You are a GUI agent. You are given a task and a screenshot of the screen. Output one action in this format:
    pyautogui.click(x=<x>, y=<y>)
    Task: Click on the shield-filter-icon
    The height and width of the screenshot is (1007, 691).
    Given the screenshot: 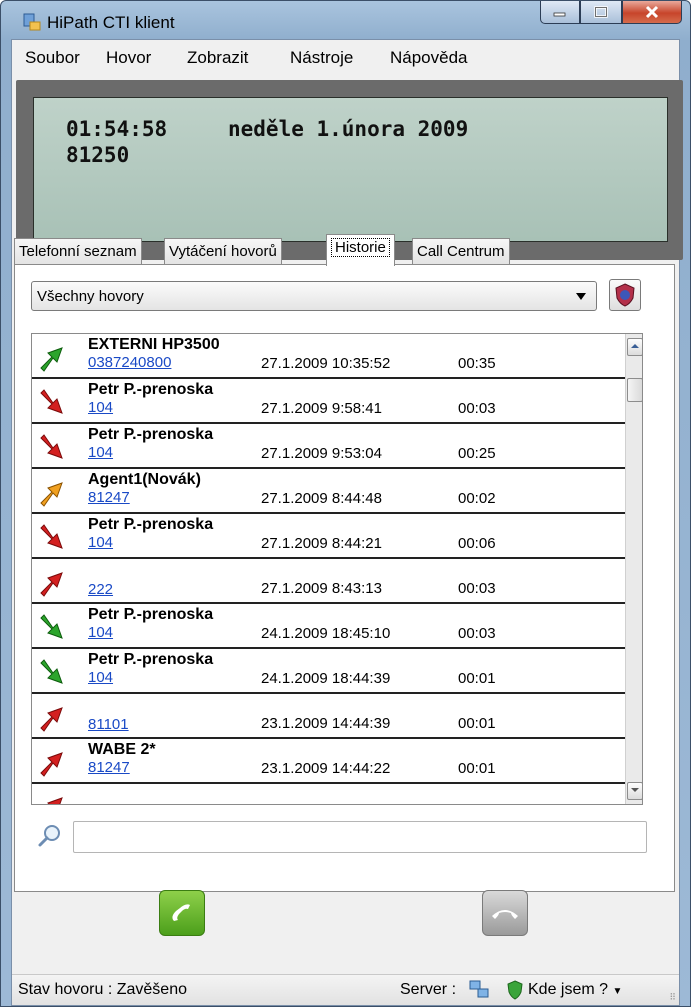 What is the action you would take?
    pyautogui.click(x=625, y=295)
    